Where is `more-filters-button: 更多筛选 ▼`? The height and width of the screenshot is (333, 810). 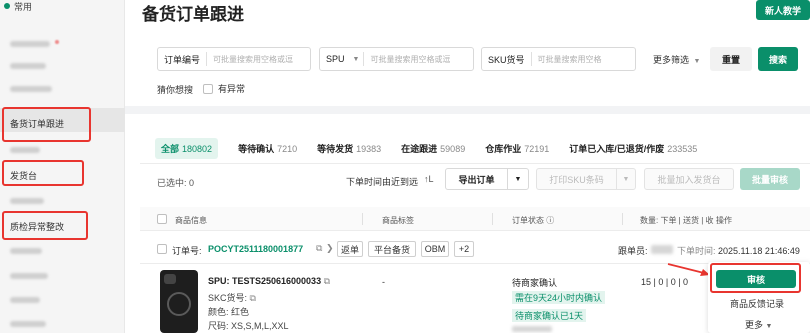
more-filters-button: 更多筛选 ▼ is located at coordinates (676, 59).